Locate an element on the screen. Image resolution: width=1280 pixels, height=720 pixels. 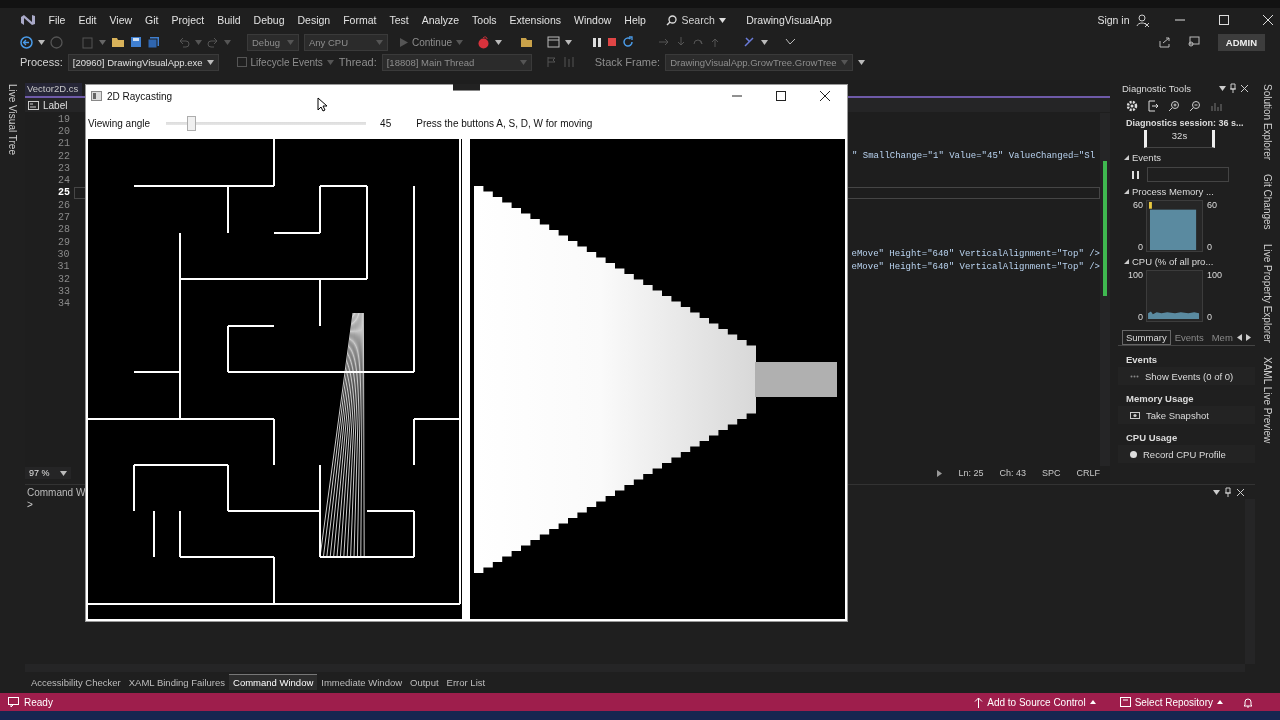
menu-item: Window is located at coordinates (592, 20).